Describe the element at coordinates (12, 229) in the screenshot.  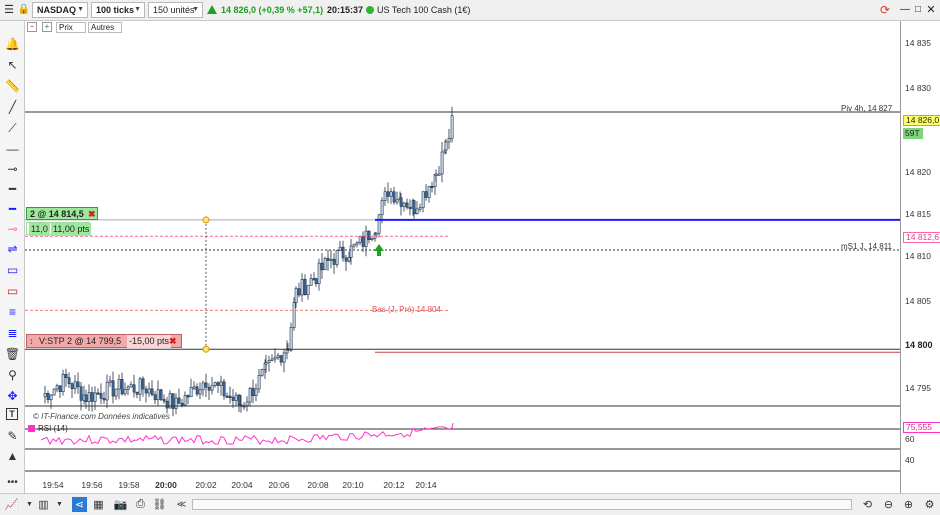
I see `pink-line-icon: ⊸` at that location.